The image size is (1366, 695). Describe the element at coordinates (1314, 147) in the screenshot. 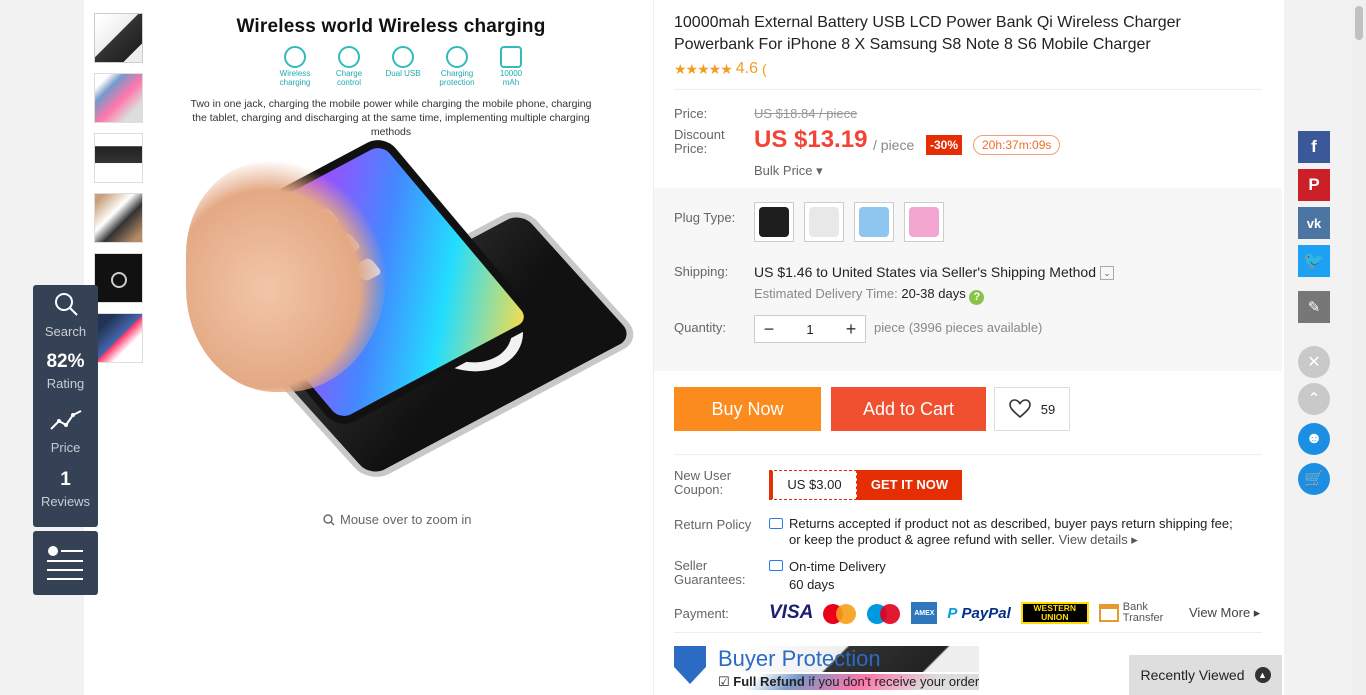

I see `facebook-share-button: f` at that location.